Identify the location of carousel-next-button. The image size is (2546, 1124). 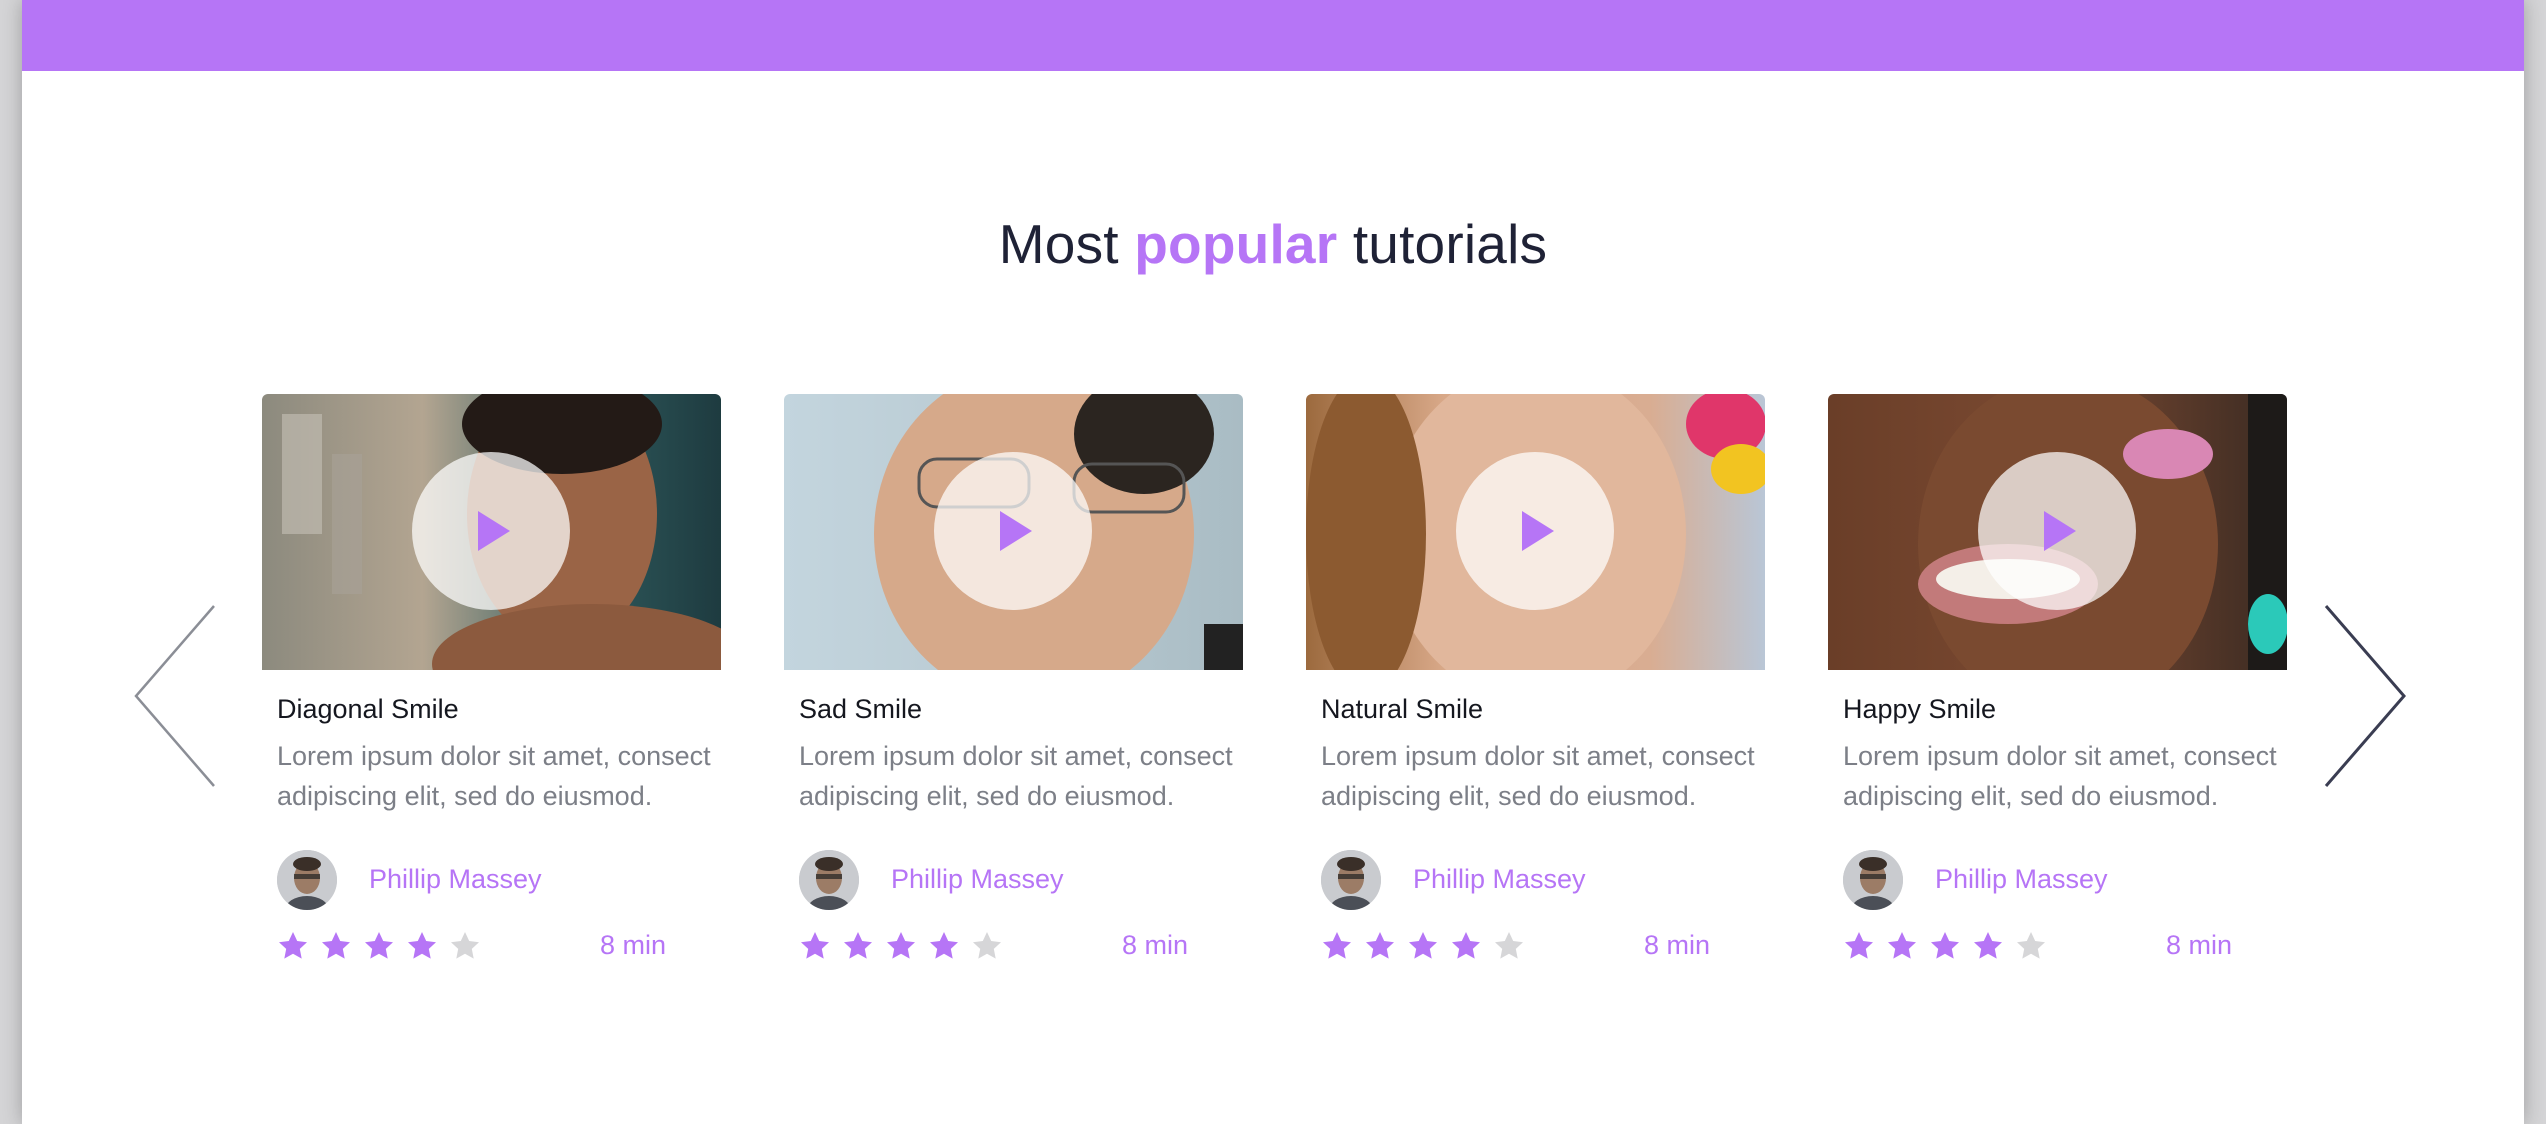
(2363, 696).